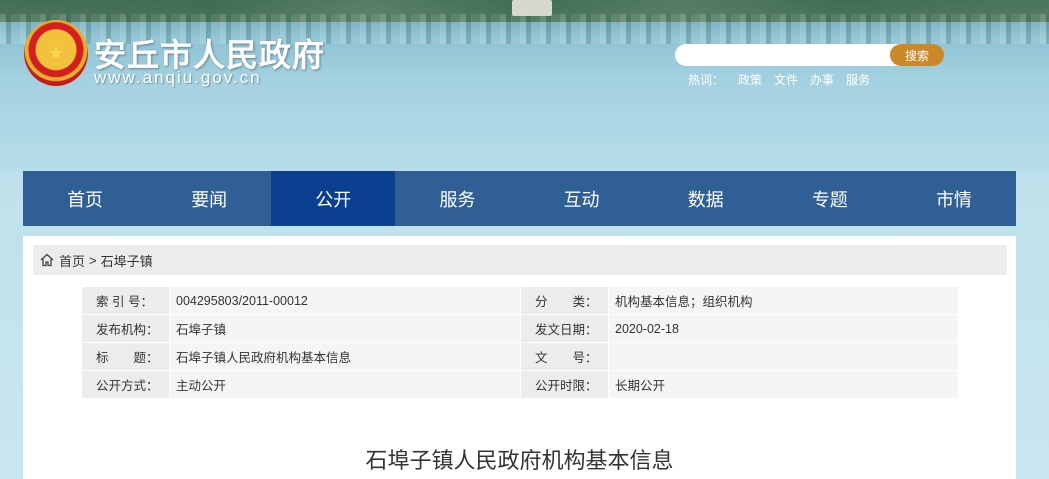 The width and height of the screenshot is (1049, 479). Describe the element at coordinates (564, 328) in the screenshot. I see `meta-key: 发文日期：` at that location.